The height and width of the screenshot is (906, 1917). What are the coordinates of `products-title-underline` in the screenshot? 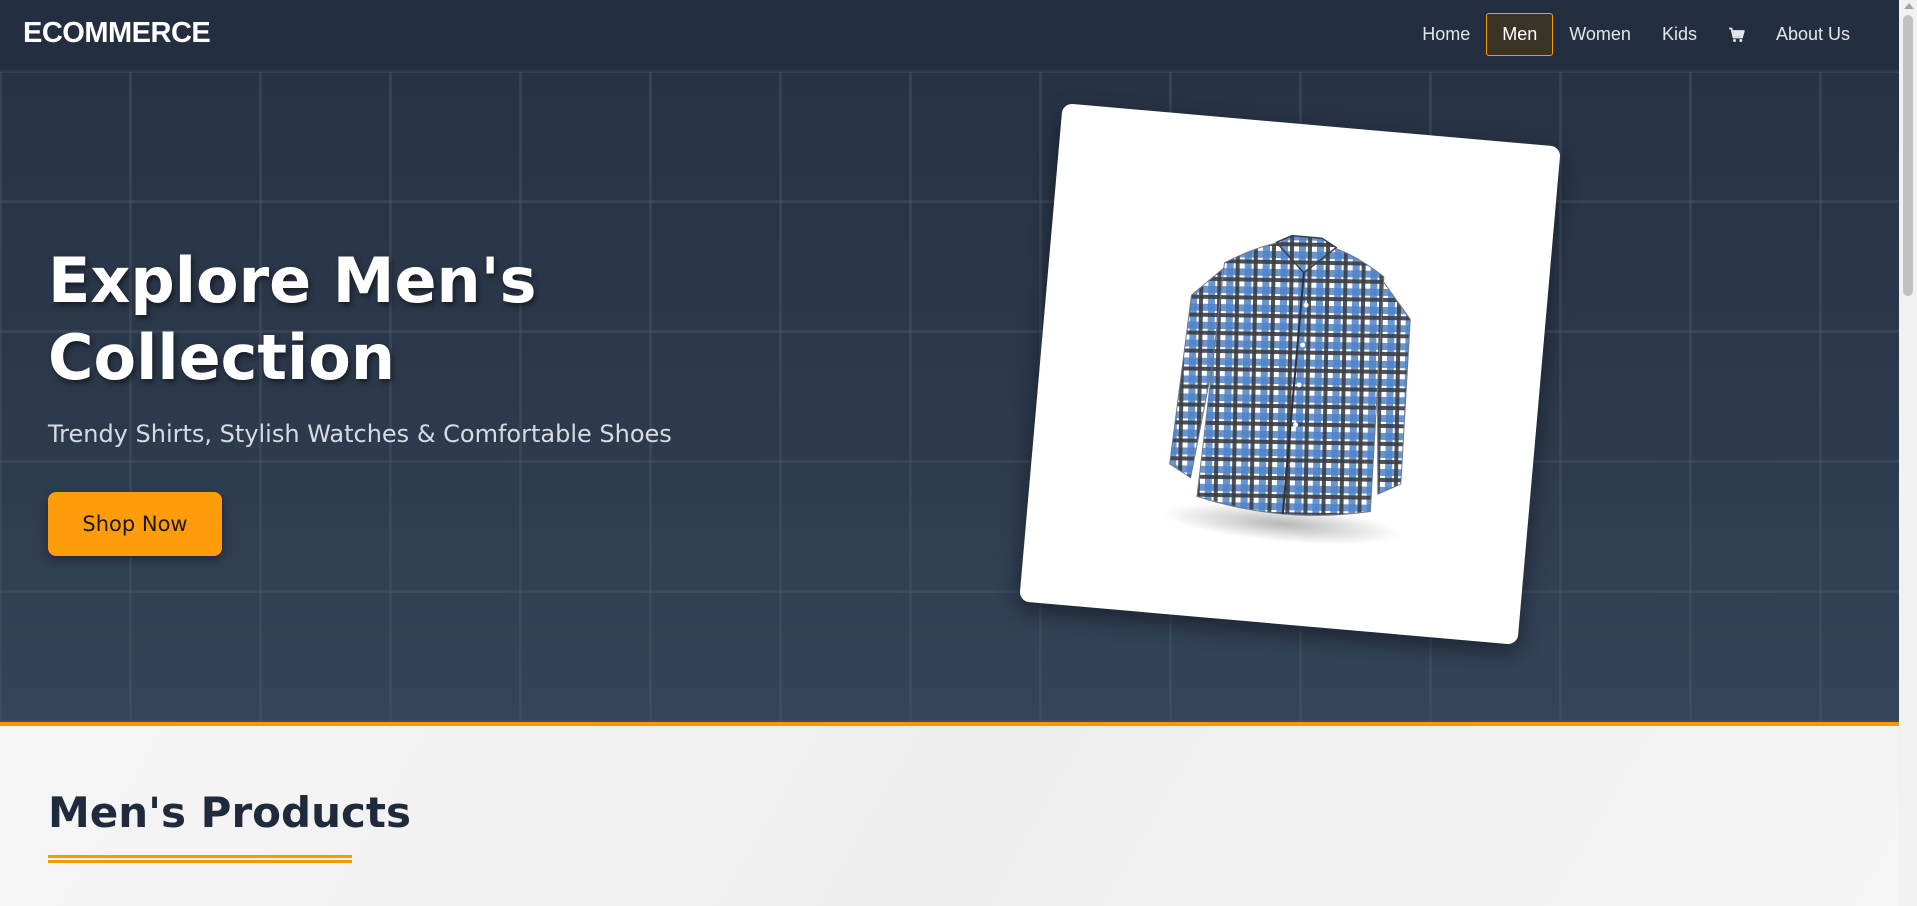 It's located at (200, 859).